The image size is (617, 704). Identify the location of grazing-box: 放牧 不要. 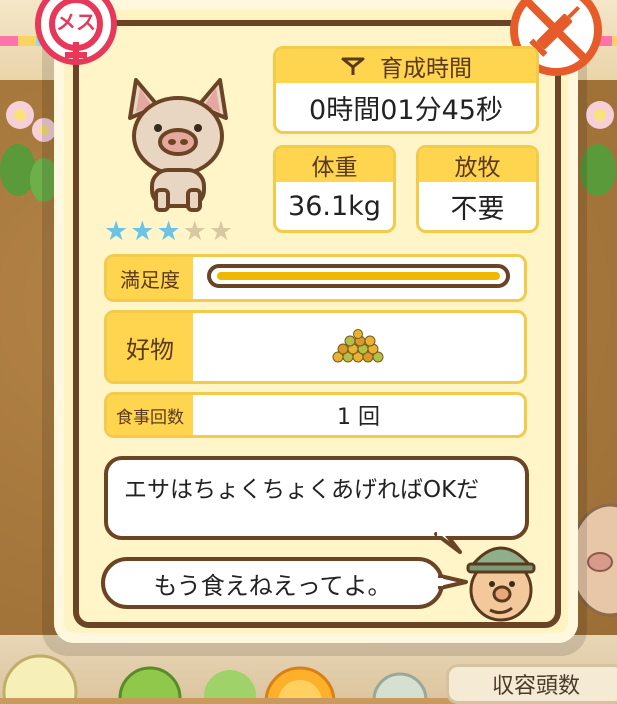
(477, 189).